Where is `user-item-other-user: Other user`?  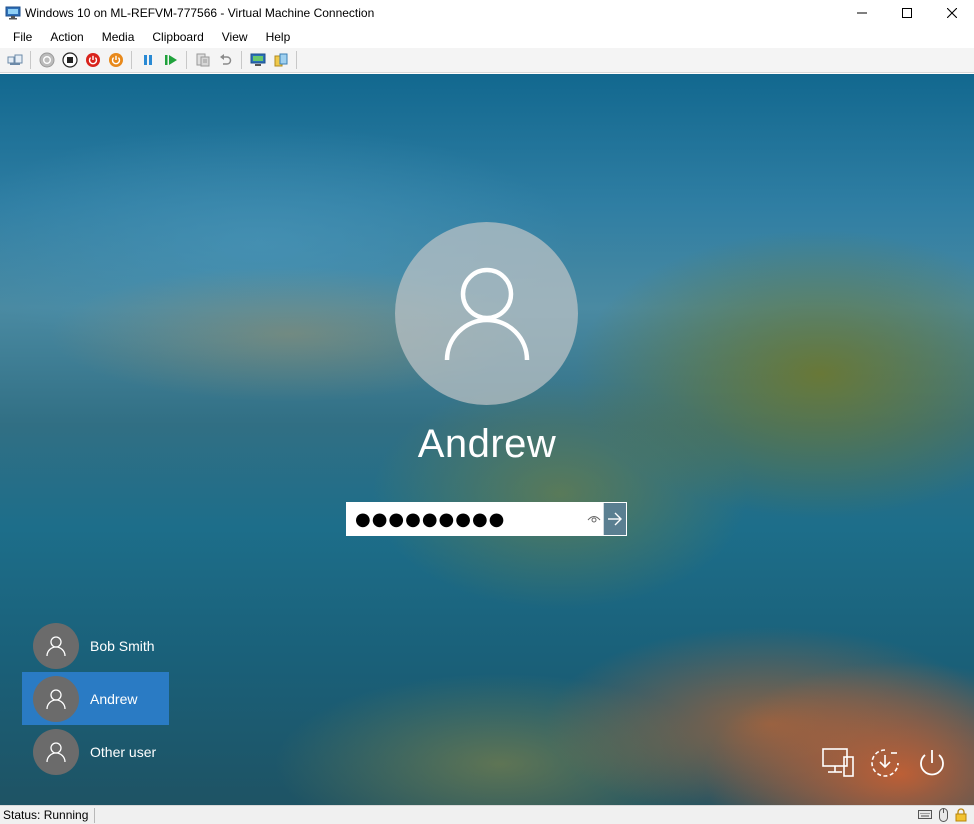
user-item-other-user: Other user is located at coordinates (95, 751).